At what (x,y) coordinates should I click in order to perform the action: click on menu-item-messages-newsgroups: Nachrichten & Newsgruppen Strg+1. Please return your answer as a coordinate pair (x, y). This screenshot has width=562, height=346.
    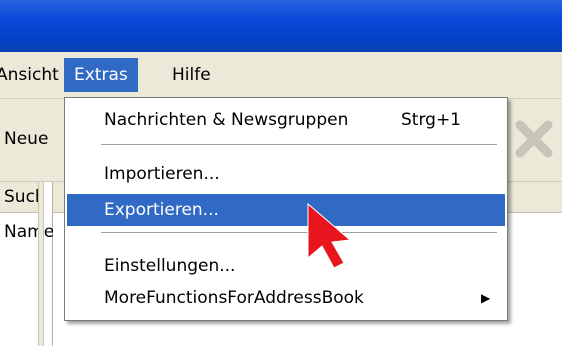
    Looking at the image, I should click on (286, 120).